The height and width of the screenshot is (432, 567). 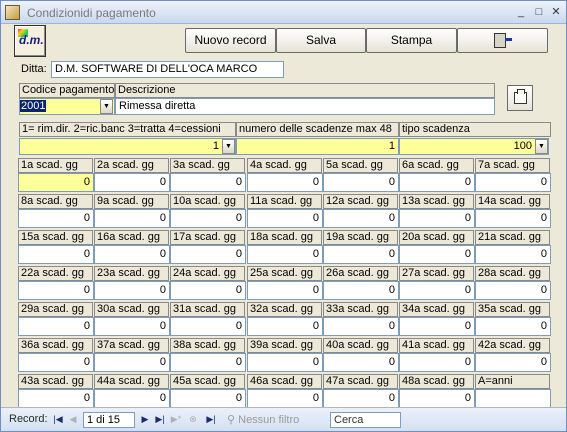 I want to click on scadenza-cell: 30a scad. gg 0, so click(x=132, y=321).